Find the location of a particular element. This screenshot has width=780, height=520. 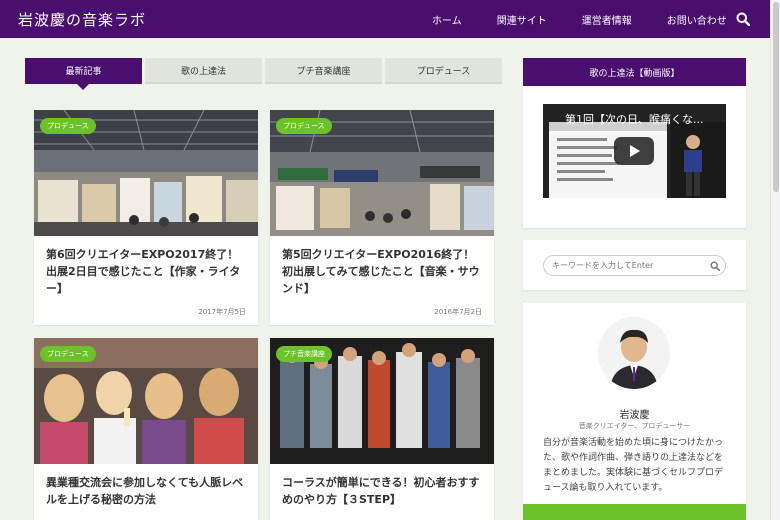

nav-related-sites: 関連サイト is located at coordinates (522, 19).